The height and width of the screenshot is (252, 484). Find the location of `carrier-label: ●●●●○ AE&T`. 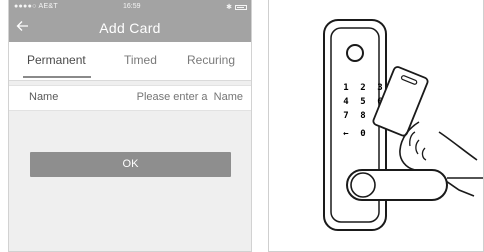

carrier-label: ●●●●○ AE&T is located at coordinates (36, 6).